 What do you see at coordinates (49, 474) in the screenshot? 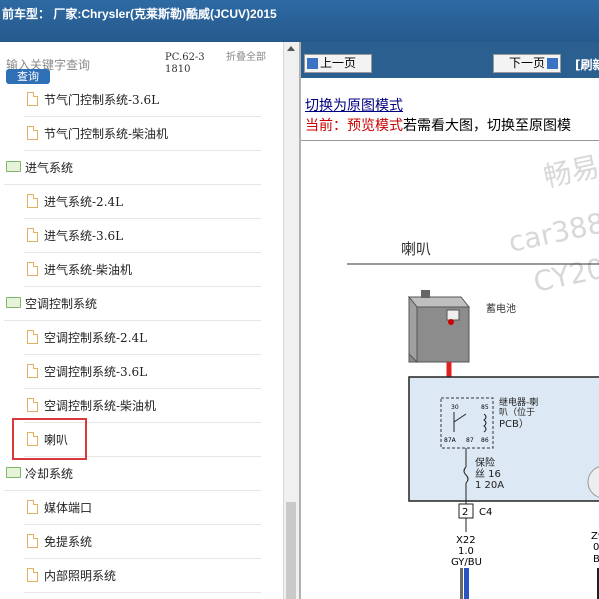
I see `tree-item-label: 冷却系统` at bounding box center [49, 474].